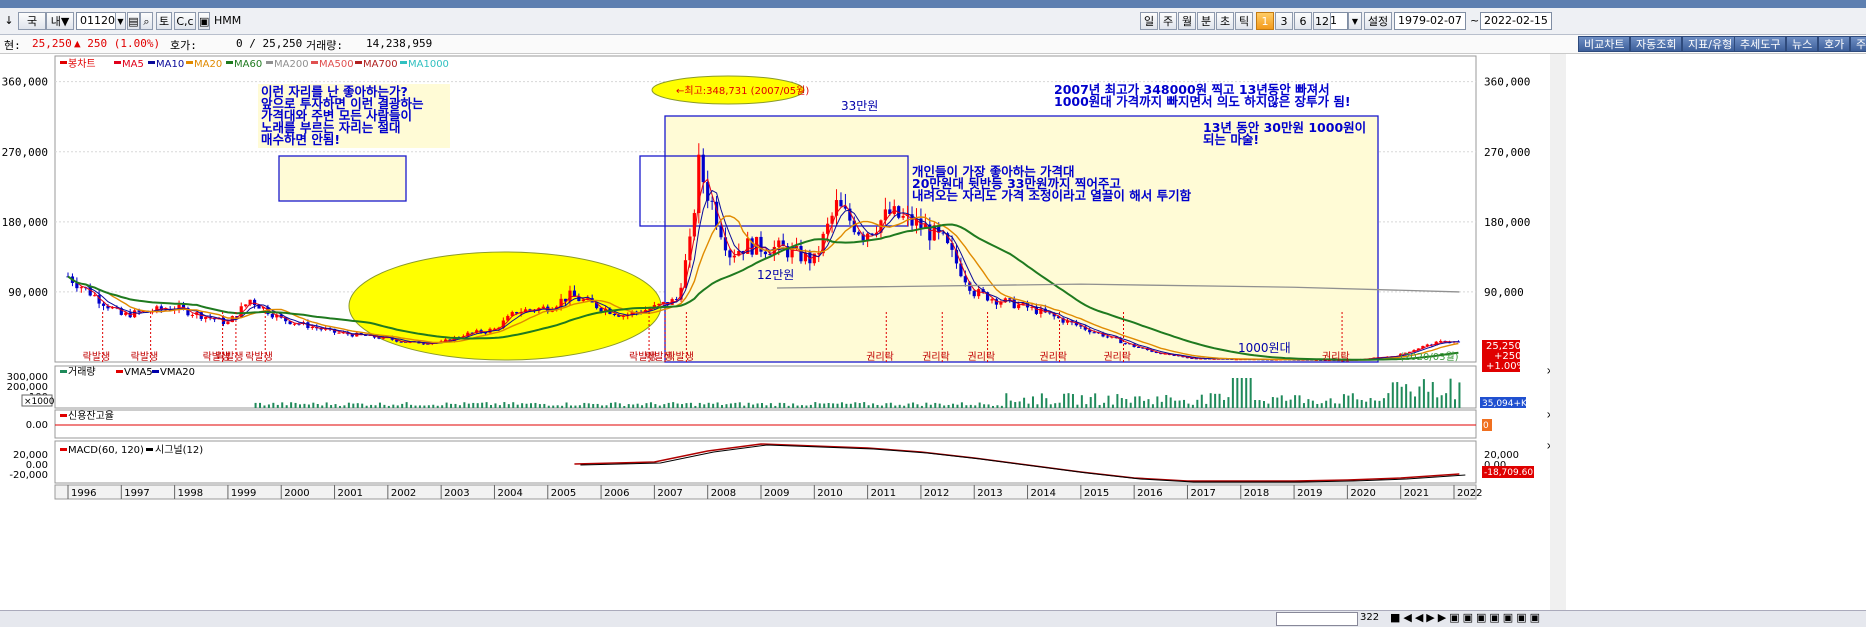  I want to click on info-button-6: 주, so click(1858, 44).